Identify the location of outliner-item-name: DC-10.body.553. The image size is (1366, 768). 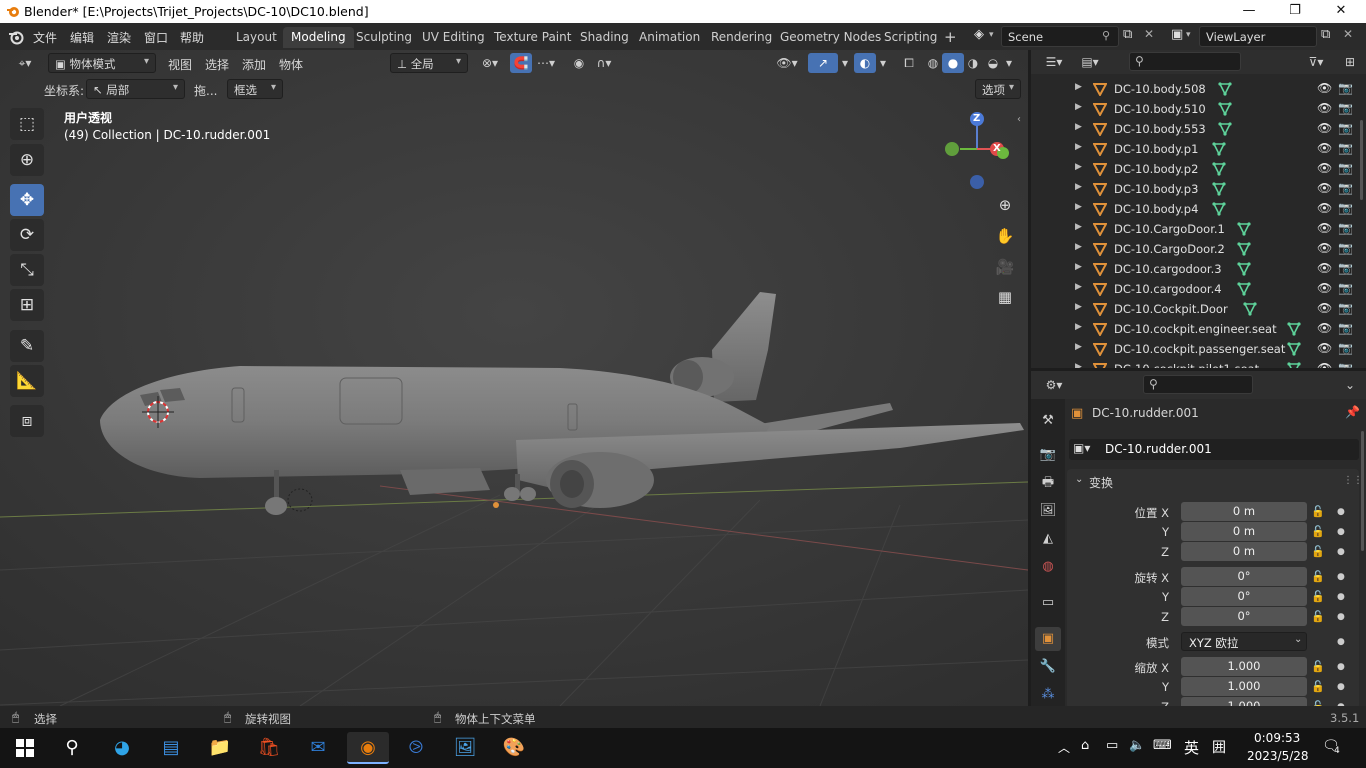
(1160, 129).